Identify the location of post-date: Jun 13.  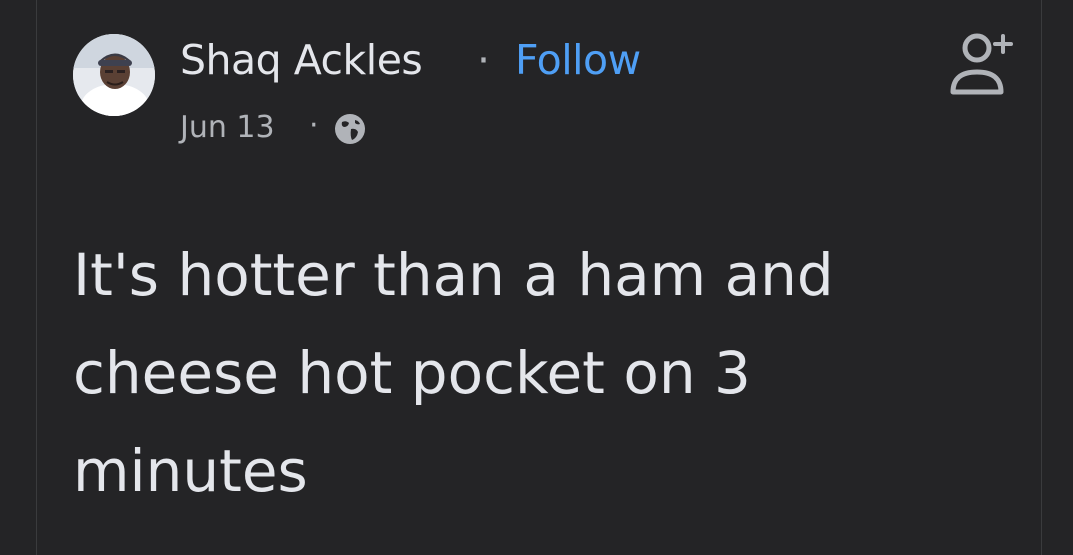
(227, 127).